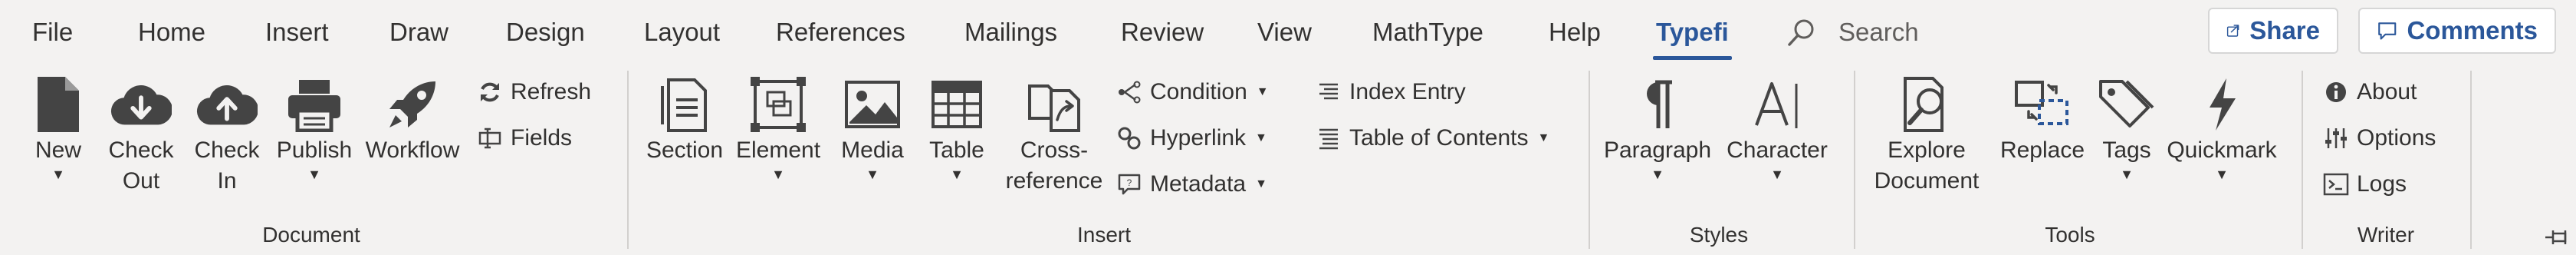 The height and width of the screenshot is (255, 2576). I want to click on logs-label: Logs, so click(2382, 184).